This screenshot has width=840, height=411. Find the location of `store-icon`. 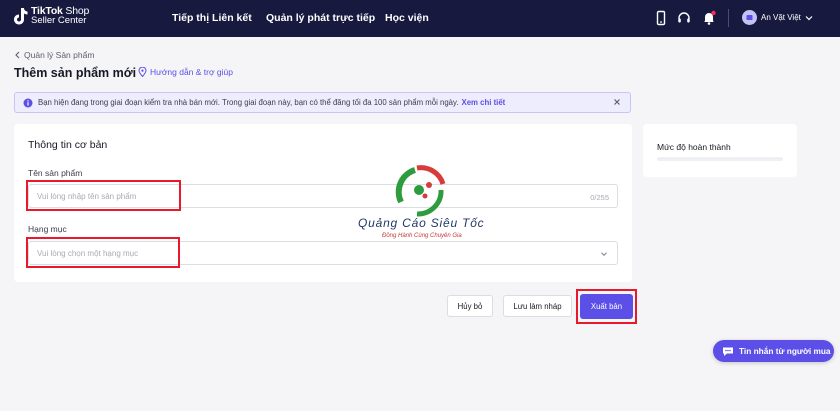

store-icon is located at coordinates (749, 17).